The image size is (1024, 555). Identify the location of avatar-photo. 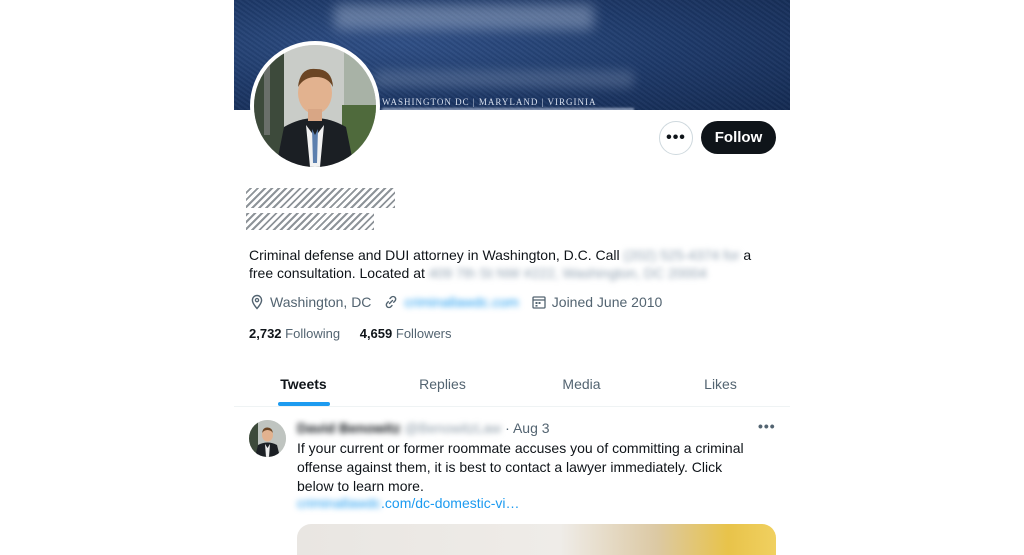
(315, 106).